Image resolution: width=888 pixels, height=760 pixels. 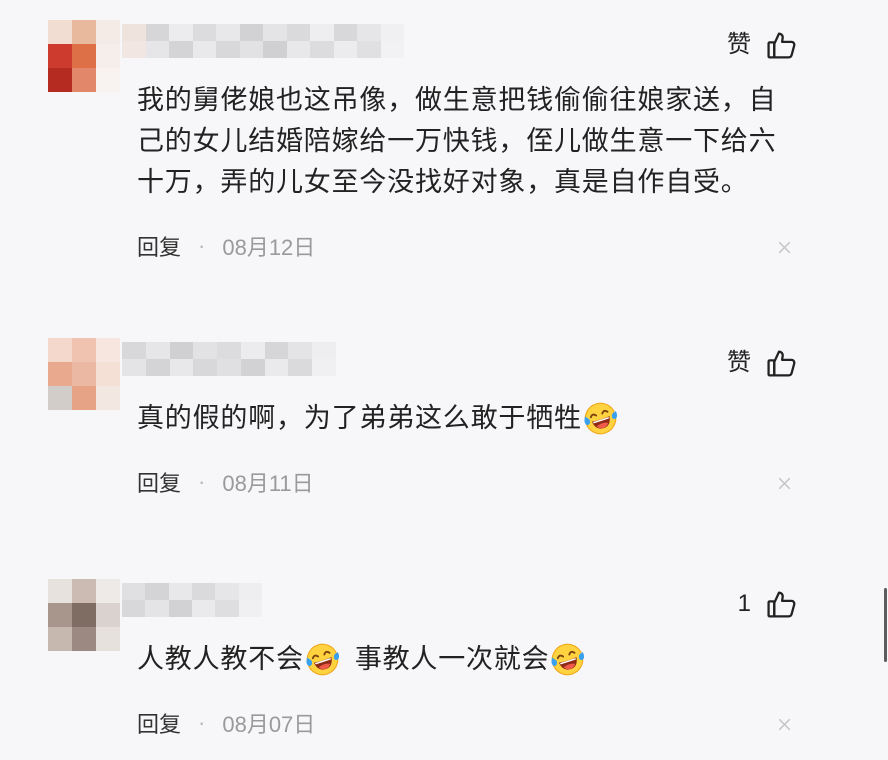 What do you see at coordinates (220, 659) in the screenshot?
I see `comment-text: 人教人教不会` at bounding box center [220, 659].